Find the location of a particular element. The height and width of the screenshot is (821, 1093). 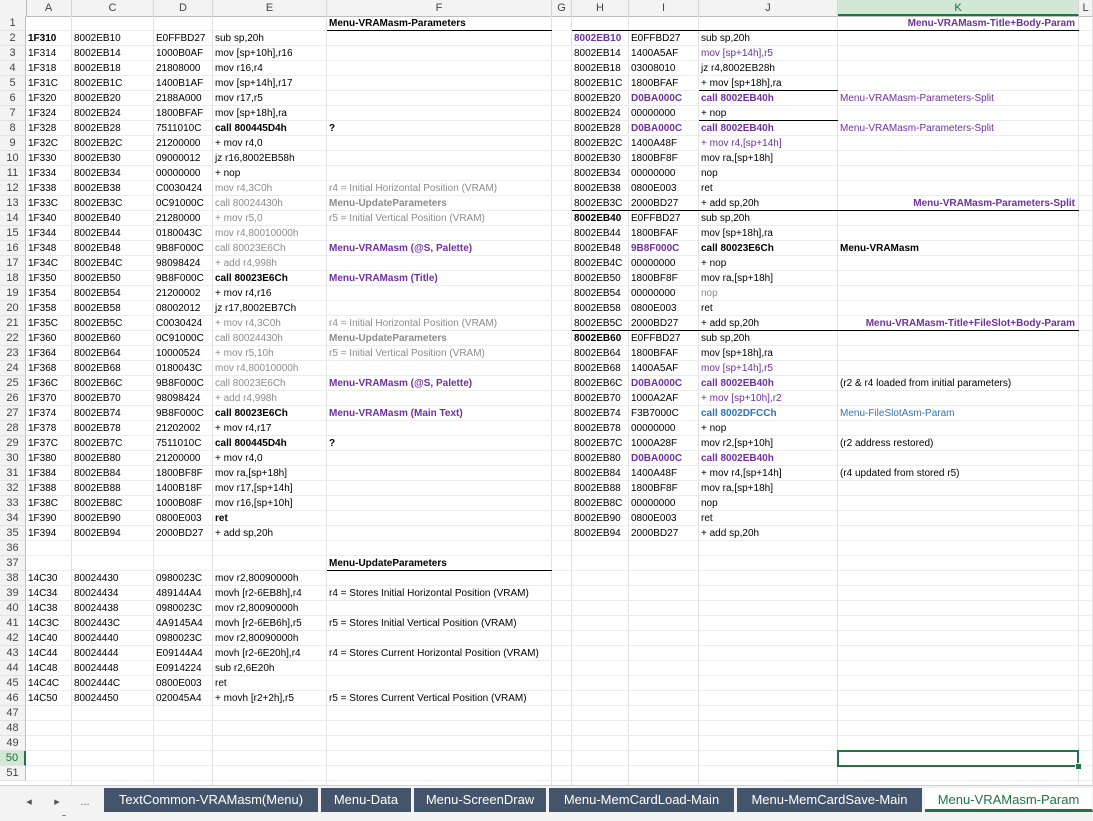

cell-a5: 1F31C is located at coordinates (43, 83).